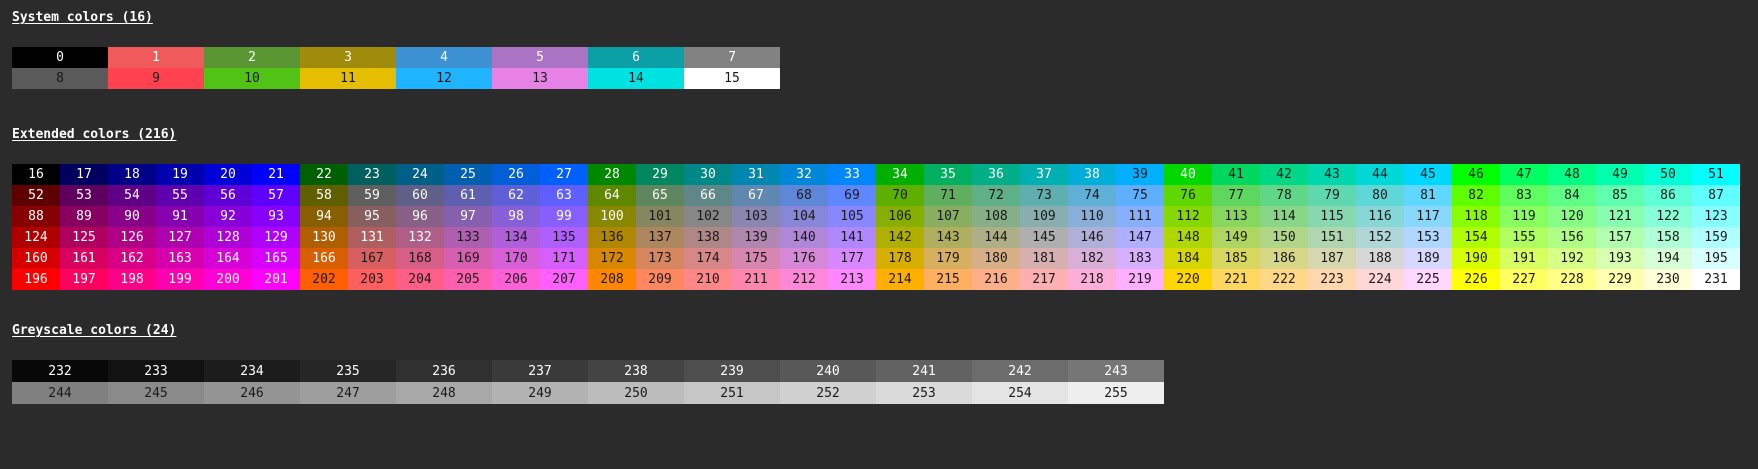  Describe the element at coordinates (636, 78) in the screenshot. I see `color-swatch-14: 14` at that location.